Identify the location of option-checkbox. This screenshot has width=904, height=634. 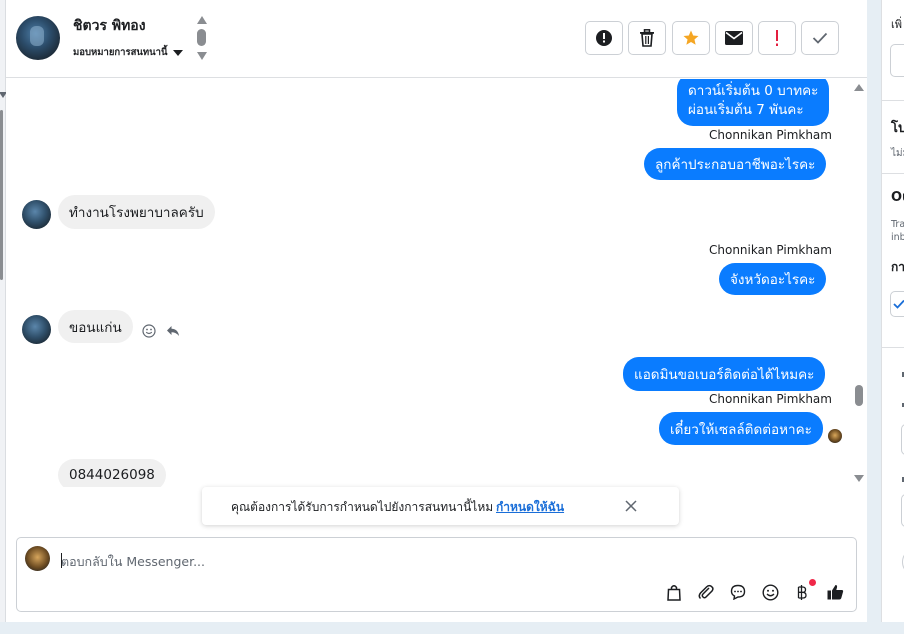
(897, 304).